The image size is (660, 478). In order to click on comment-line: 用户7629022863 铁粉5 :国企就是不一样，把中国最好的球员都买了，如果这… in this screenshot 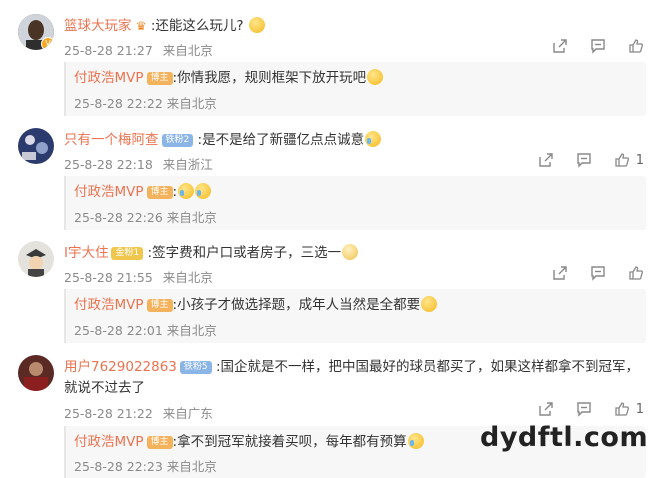, I will do `click(351, 367)`.